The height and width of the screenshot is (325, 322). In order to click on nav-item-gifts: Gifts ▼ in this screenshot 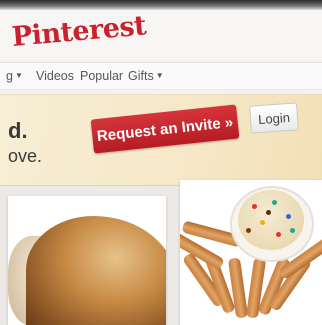, I will do `click(146, 76)`.